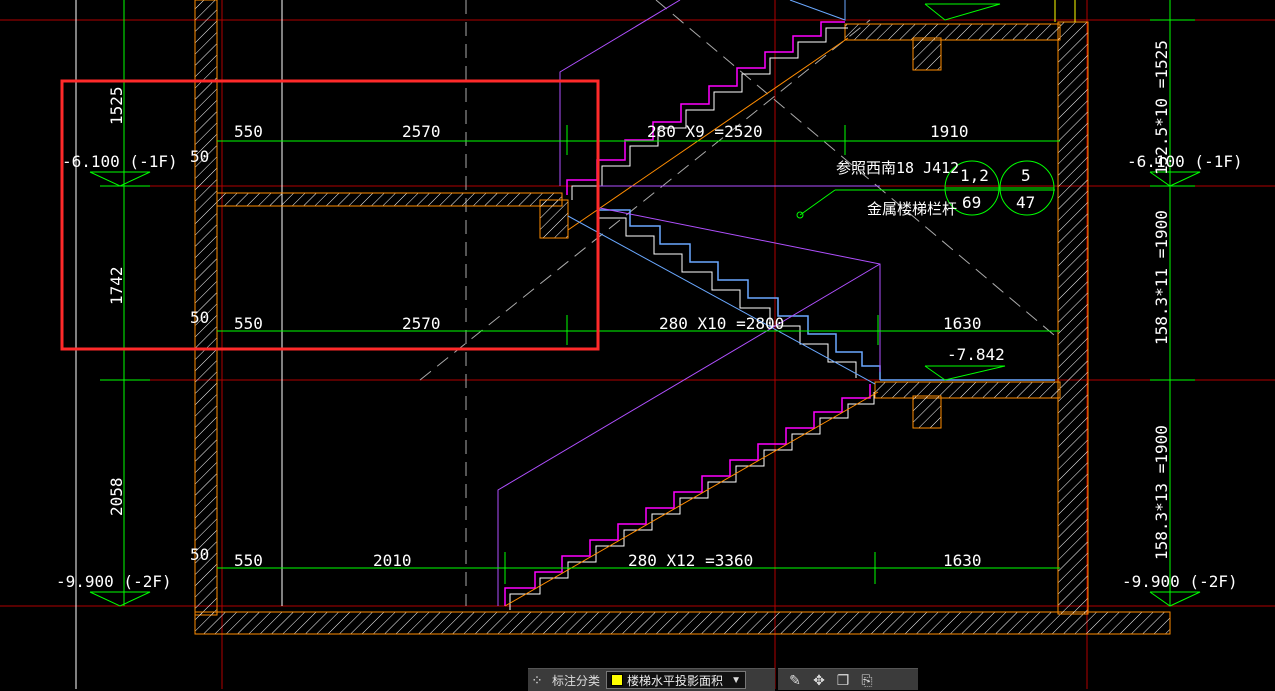 The width and height of the screenshot is (1275, 691). Describe the element at coordinates (617, 680) in the screenshot. I see `color-swatch` at that location.